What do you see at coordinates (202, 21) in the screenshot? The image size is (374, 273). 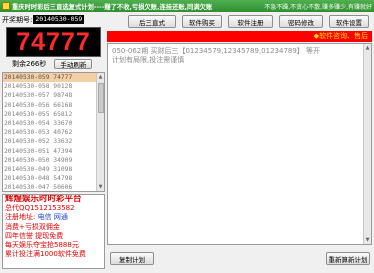 I see `buy-software-button: 软件购买` at bounding box center [202, 21].